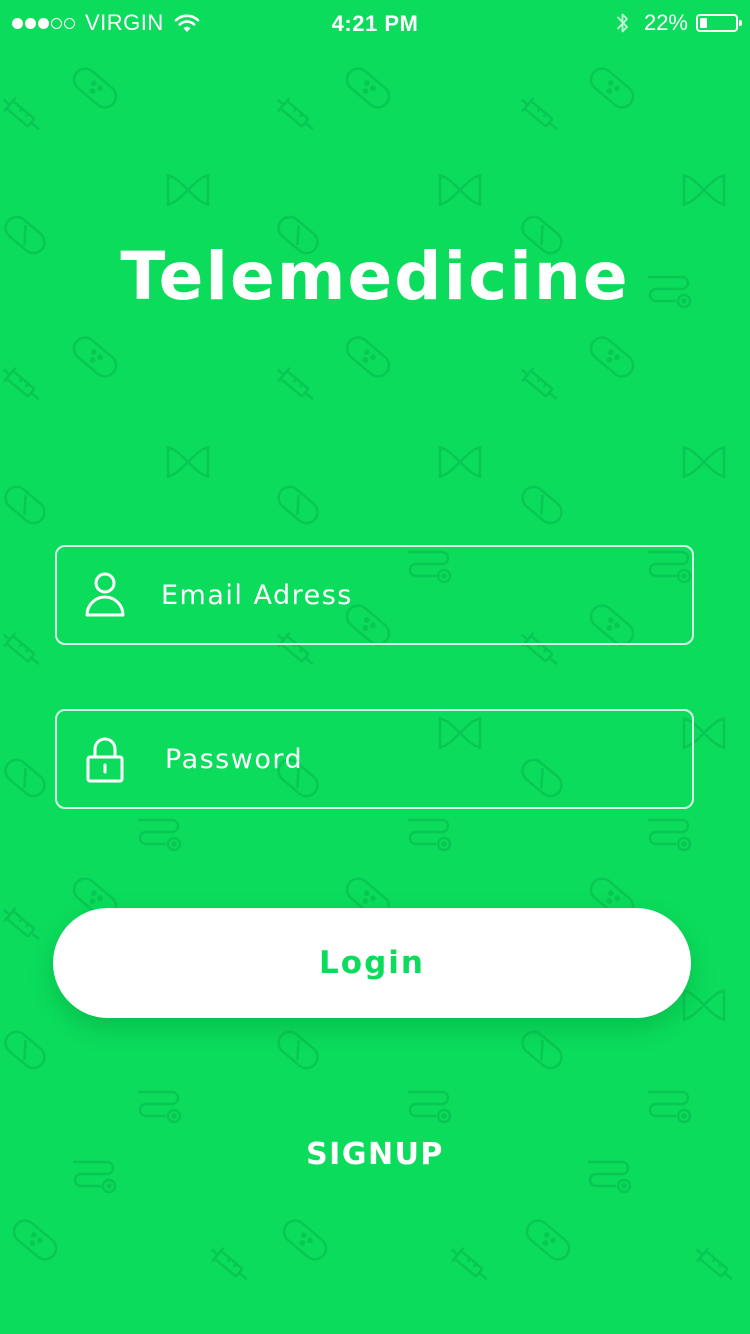  I want to click on battery-cap, so click(740, 23).